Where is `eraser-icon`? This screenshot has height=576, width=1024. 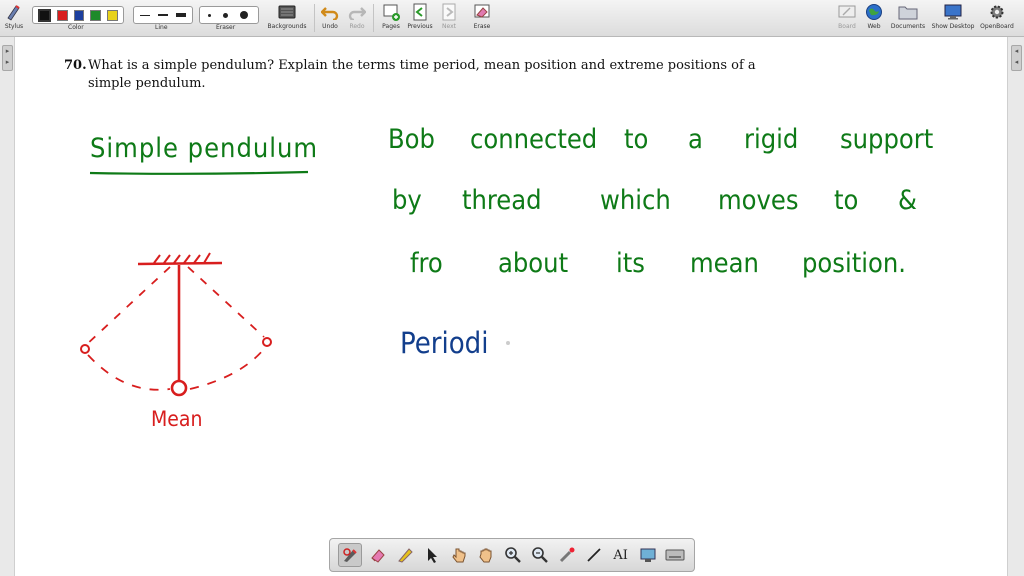 eraser-icon is located at coordinates (378, 556).